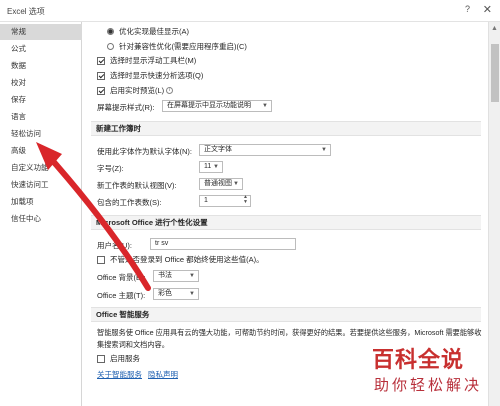  What do you see at coordinates (41, 117) in the screenshot?
I see `sidebar-item-language: 语言` at bounding box center [41, 117].